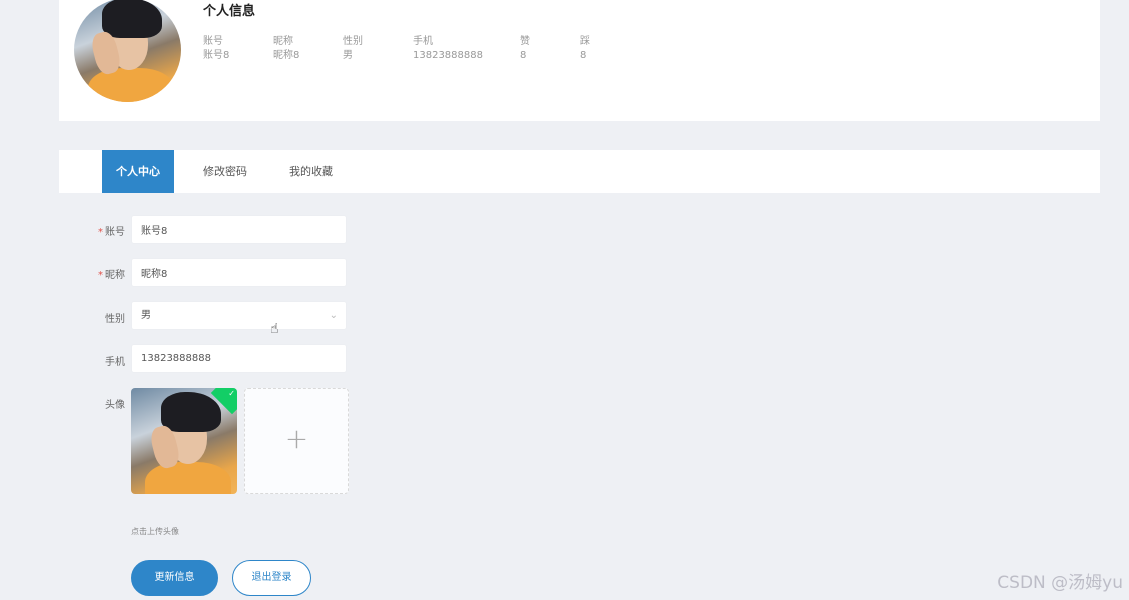  Describe the element at coordinates (184, 441) in the screenshot. I see `avatar-upload-preview: ✓` at that location.